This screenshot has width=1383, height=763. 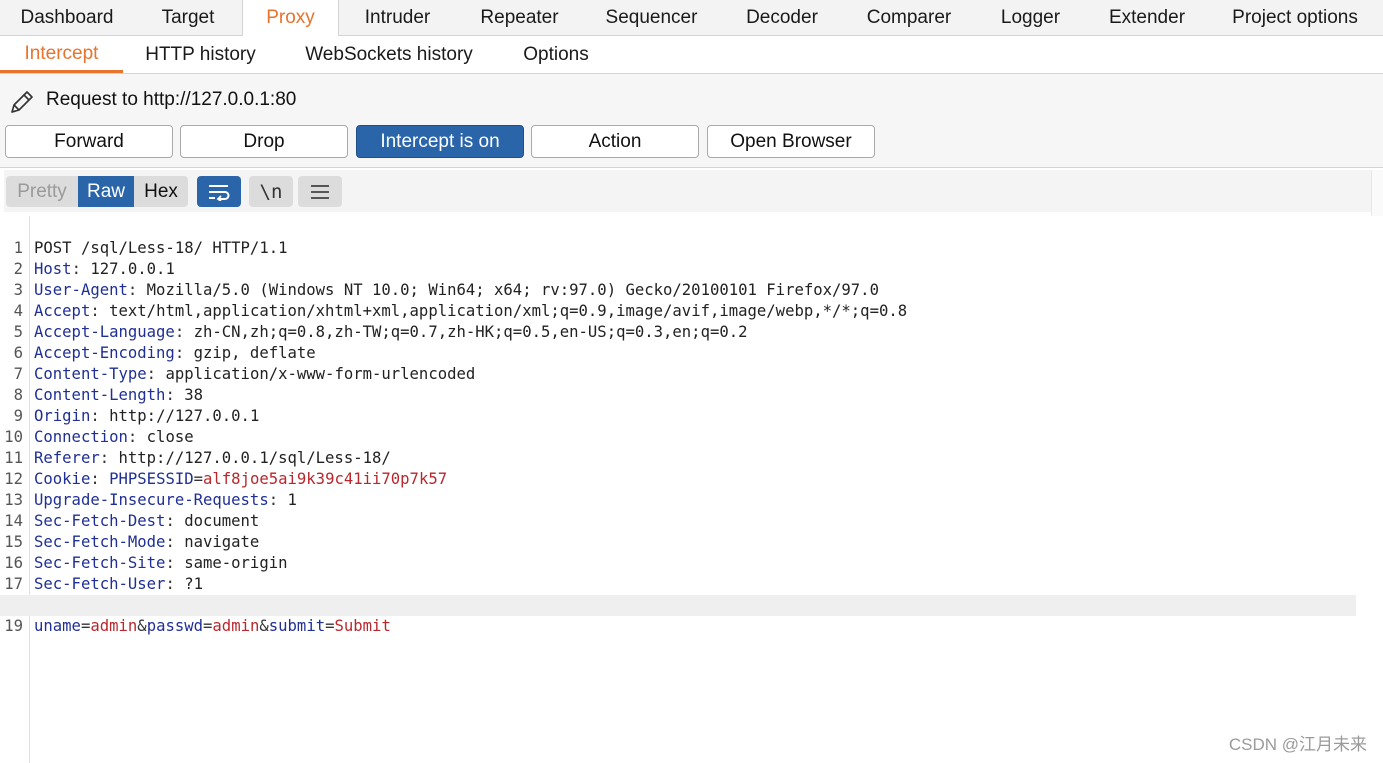 What do you see at coordinates (171, 99) in the screenshot?
I see `request-target-label: Request to http://127.0.0.1:80` at bounding box center [171, 99].